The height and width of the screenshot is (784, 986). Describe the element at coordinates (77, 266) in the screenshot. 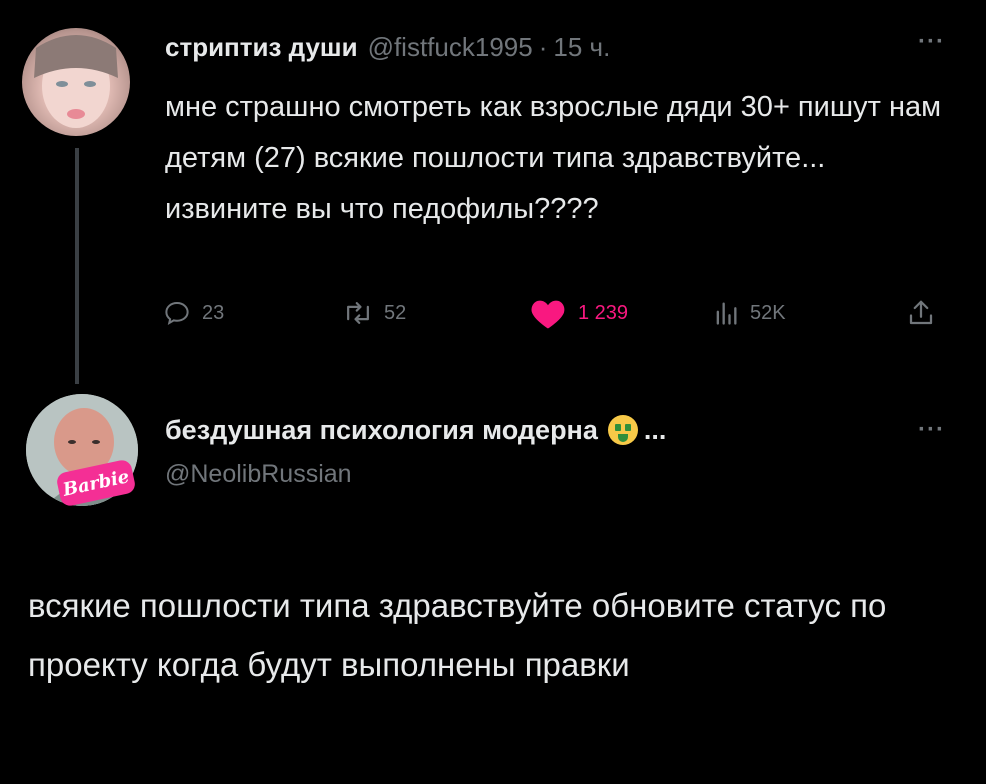

I see `thread-connector-line` at that location.